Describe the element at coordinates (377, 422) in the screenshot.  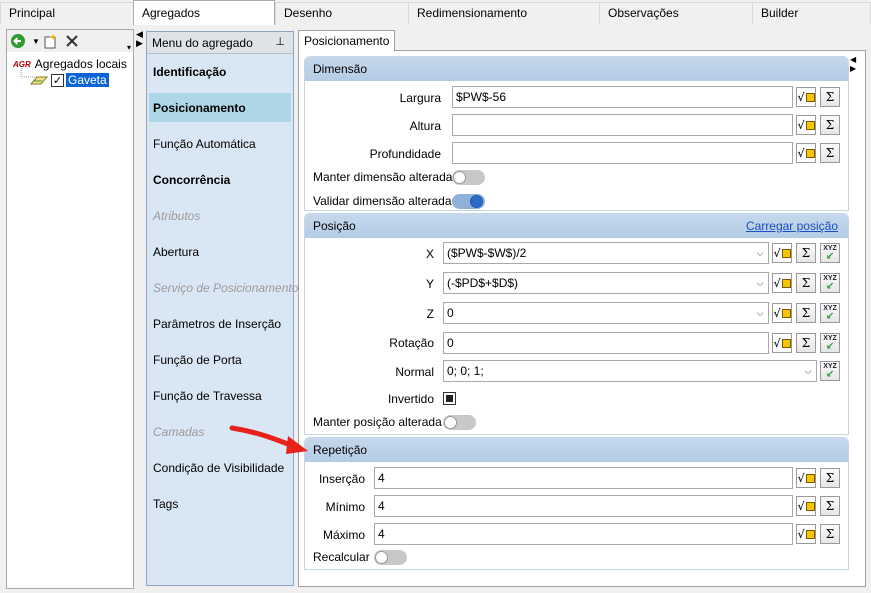
I see `manter-posicao-label: Manter posição alterada` at that location.